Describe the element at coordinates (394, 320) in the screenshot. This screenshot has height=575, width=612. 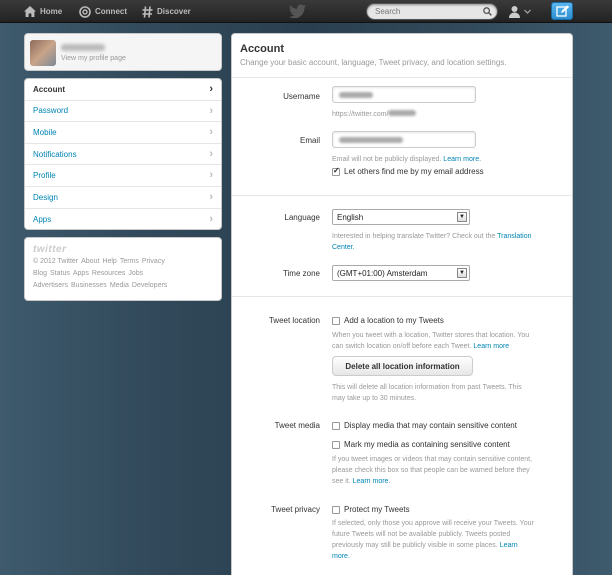
I see `add-location-label: Add a location to my Tweets` at that location.